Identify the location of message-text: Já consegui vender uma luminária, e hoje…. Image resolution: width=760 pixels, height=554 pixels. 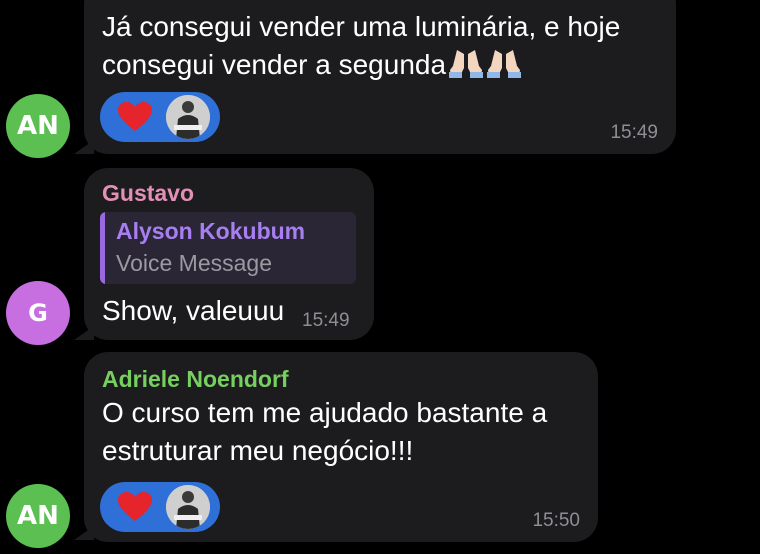
(361, 45).